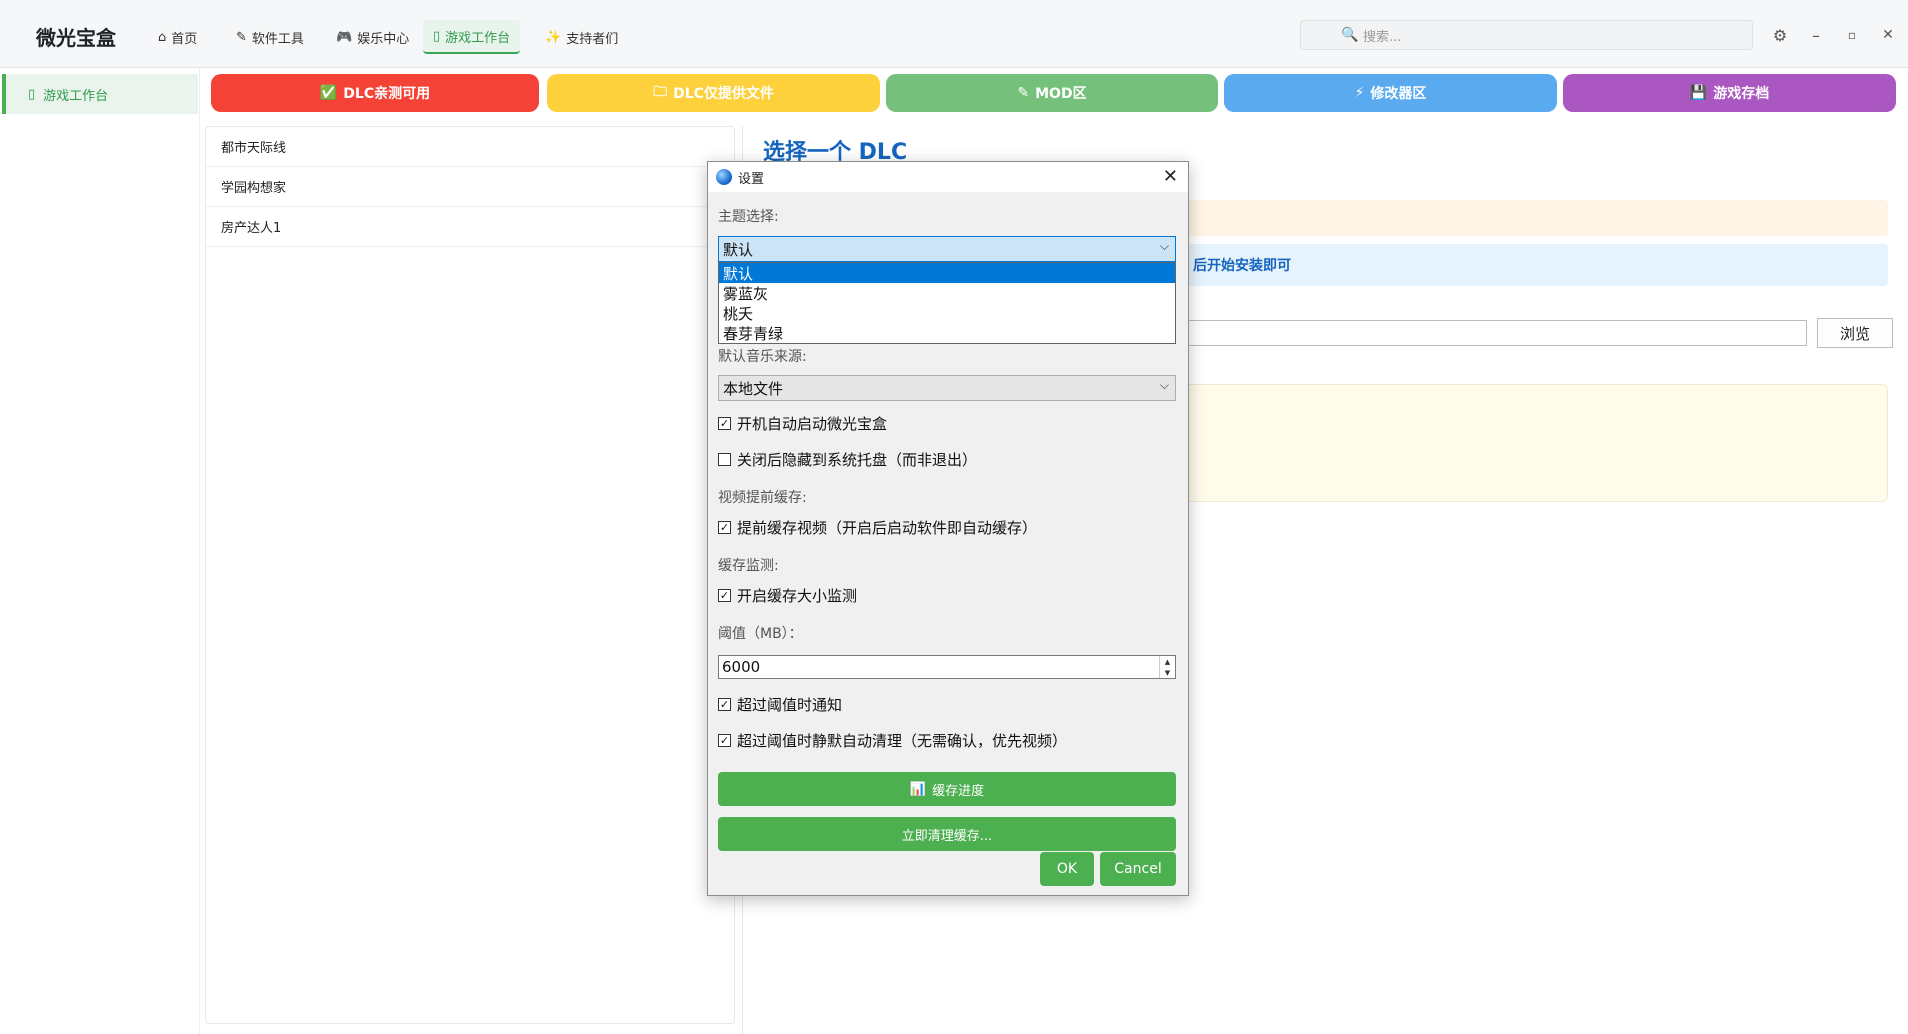 This screenshot has height=1034, width=1908. Describe the element at coordinates (947, 293) in the screenshot. I see `theme-option: 雾蓝灰` at that location.